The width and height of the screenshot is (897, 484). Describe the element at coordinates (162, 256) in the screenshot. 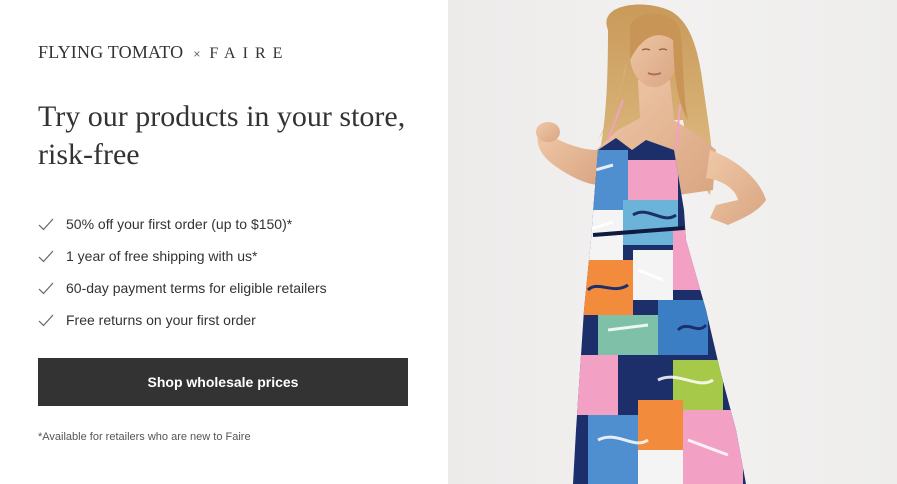

I see `benefit-text: 1 year of free shipping with us*` at that location.